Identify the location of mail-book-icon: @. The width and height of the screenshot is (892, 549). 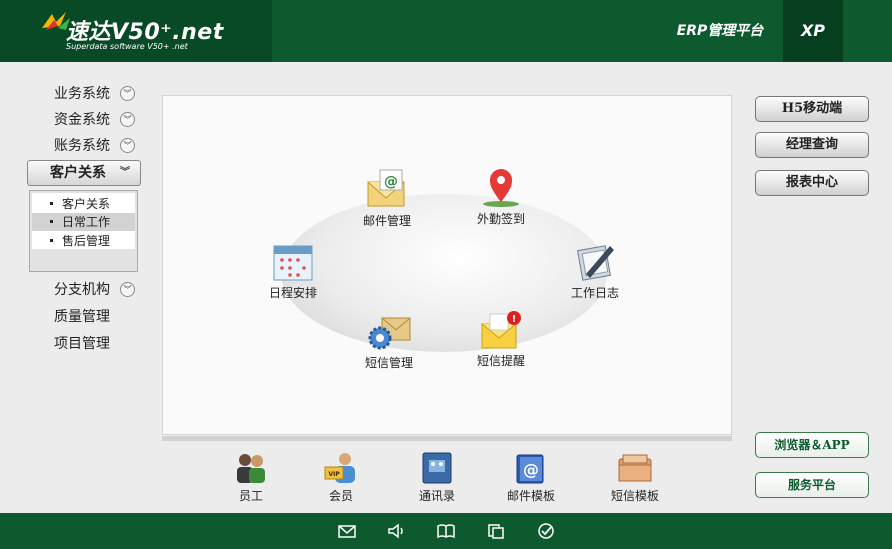
(530, 469).